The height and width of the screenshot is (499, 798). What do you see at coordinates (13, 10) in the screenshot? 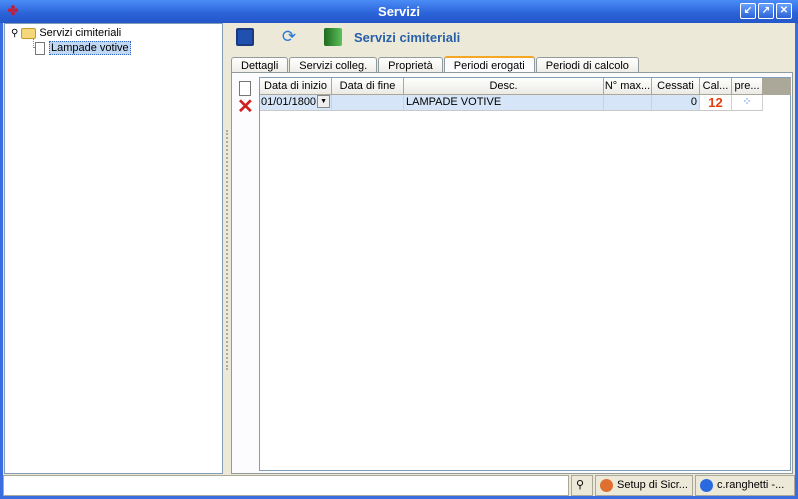
I see `app-icon: ✤` at bounding box center [13, 10].